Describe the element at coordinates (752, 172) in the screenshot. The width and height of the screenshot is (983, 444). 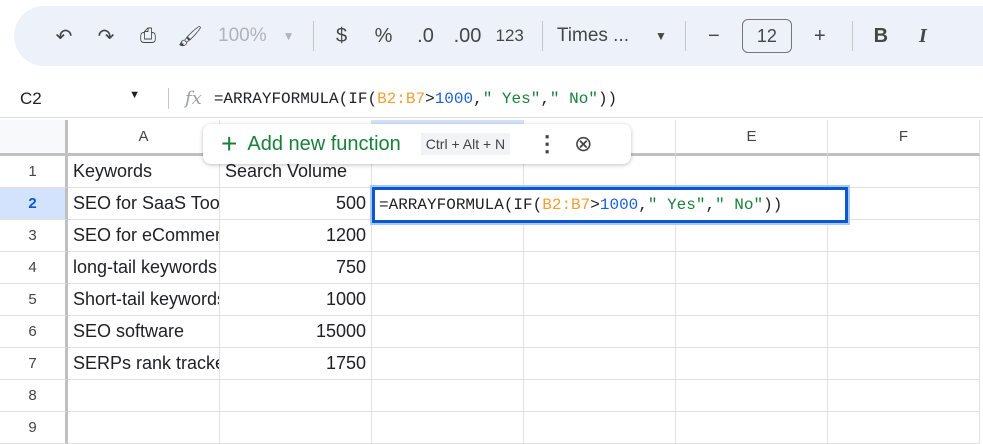
I see `cell-e1` at that location.